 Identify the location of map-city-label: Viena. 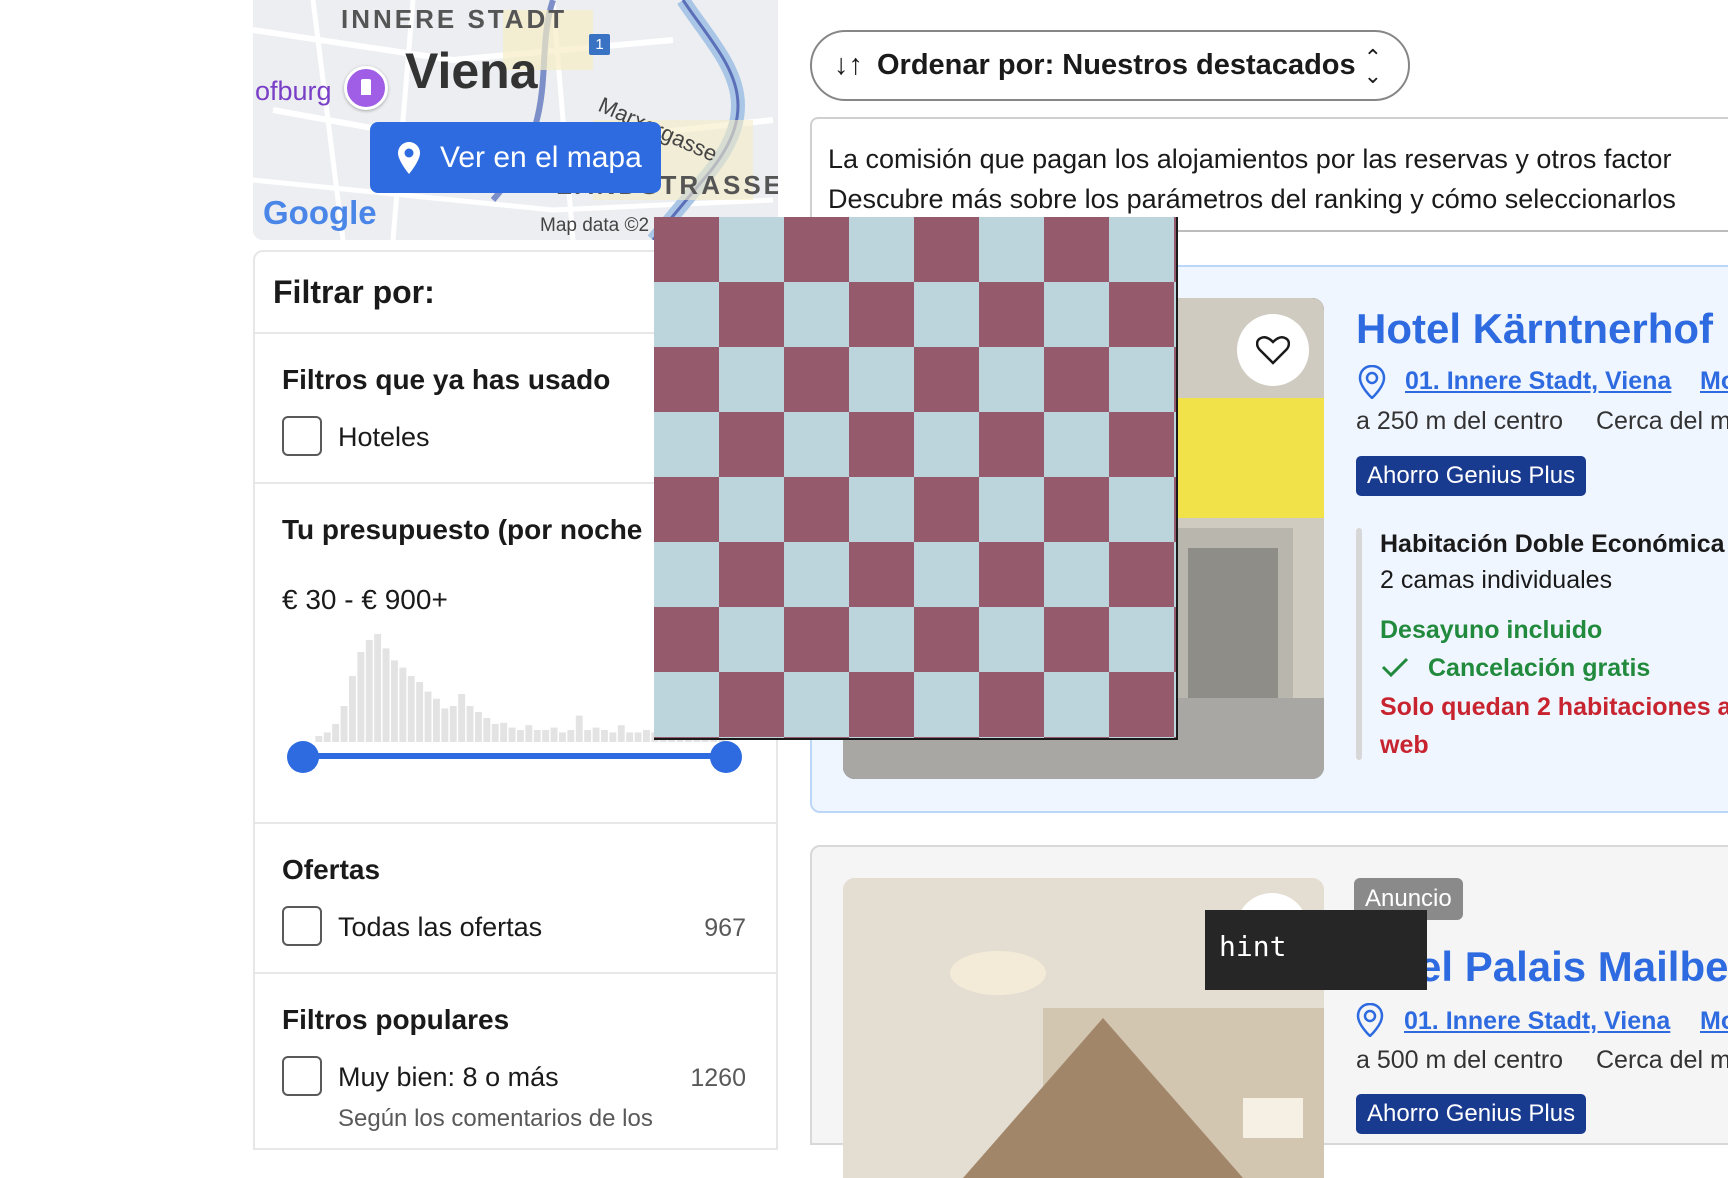
(471, 71).